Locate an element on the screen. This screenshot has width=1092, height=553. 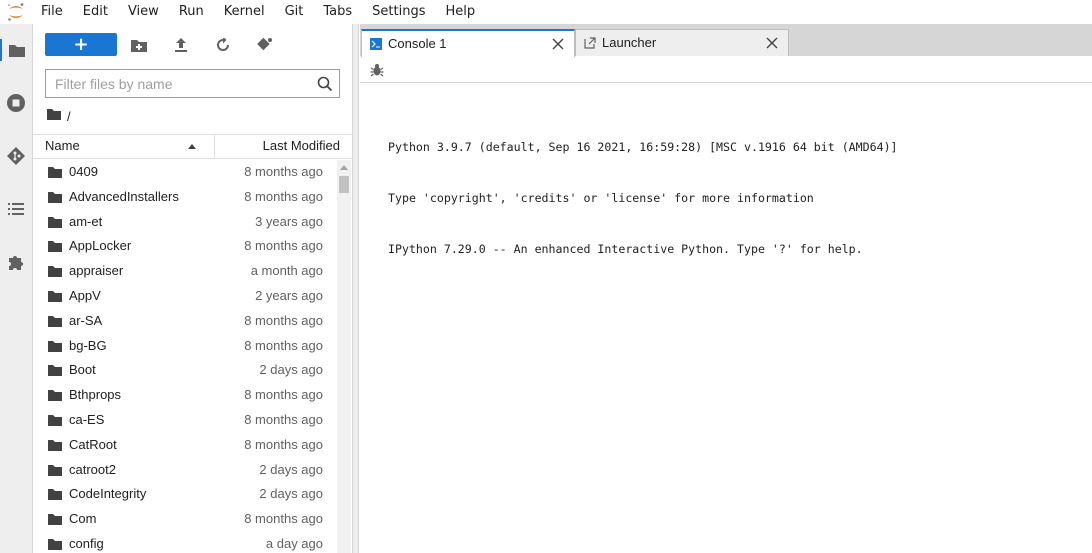
file-name: appraiser is located at coordinates (96, 271).